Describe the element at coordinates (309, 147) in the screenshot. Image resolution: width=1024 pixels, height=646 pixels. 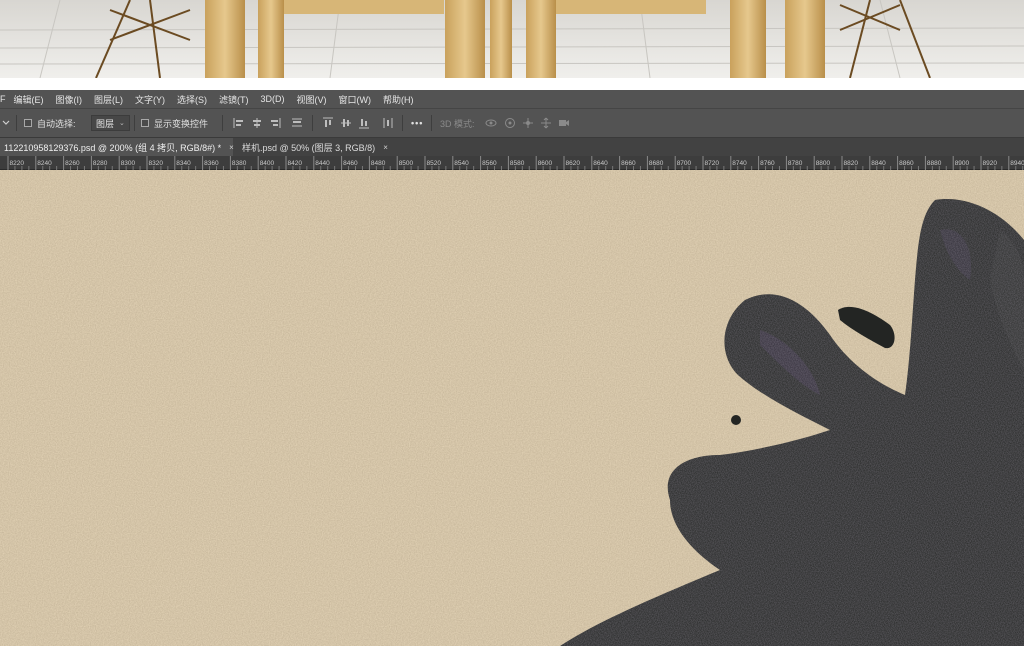
I see `tab-label: 样机.psd @ 50% (图层 3, RGB/8)` at that location.